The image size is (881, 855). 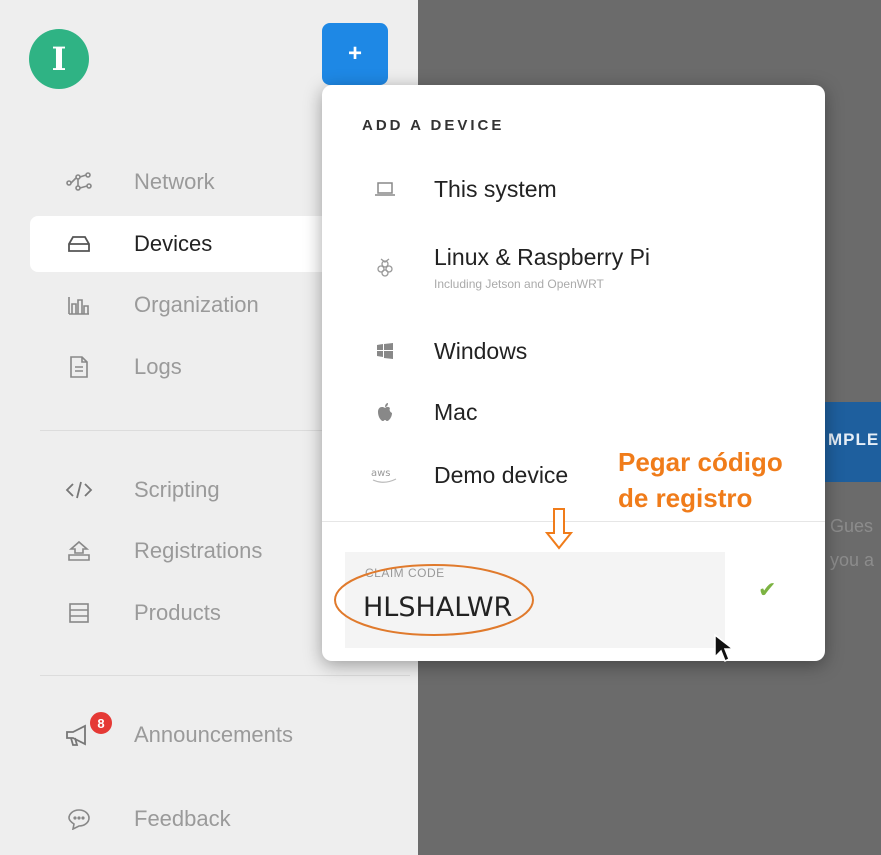 What do you see at coordinates (542, 256) in the screenshot?
I see `option-label: Linux & Raspberry Pi` at bounding box center [542, 256].